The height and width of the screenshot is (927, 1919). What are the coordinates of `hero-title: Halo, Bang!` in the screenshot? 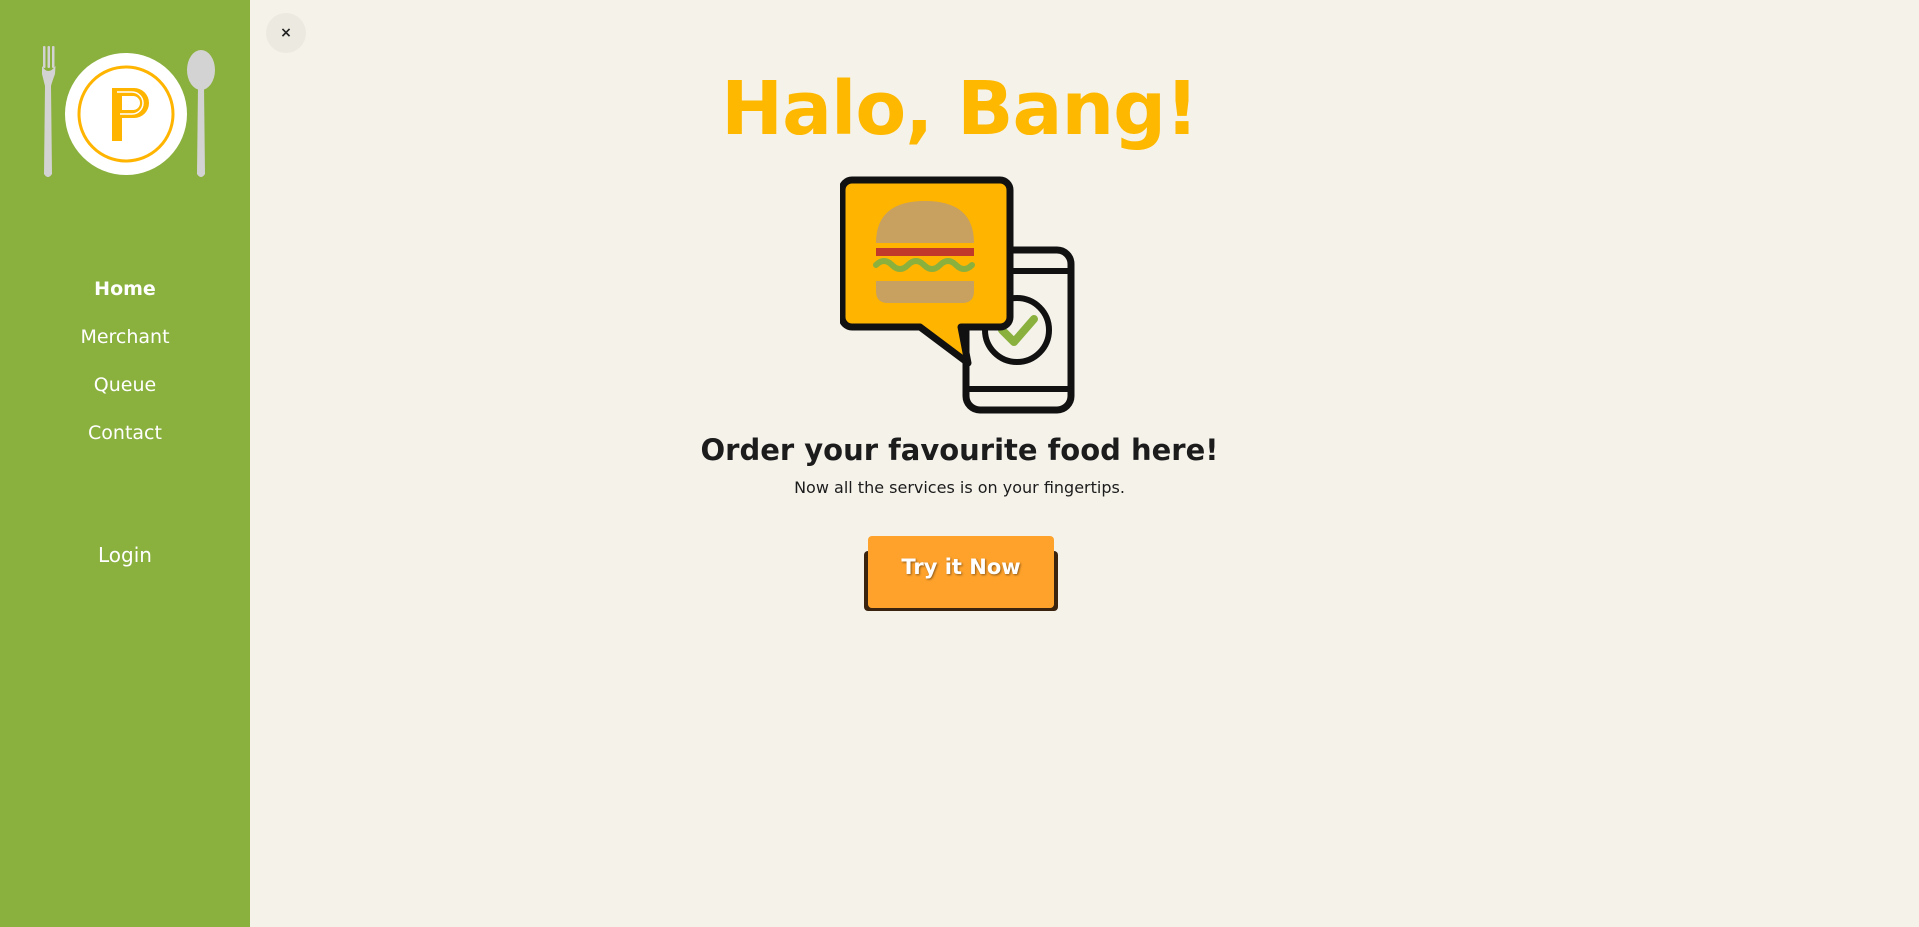 It's located at (960, 109).